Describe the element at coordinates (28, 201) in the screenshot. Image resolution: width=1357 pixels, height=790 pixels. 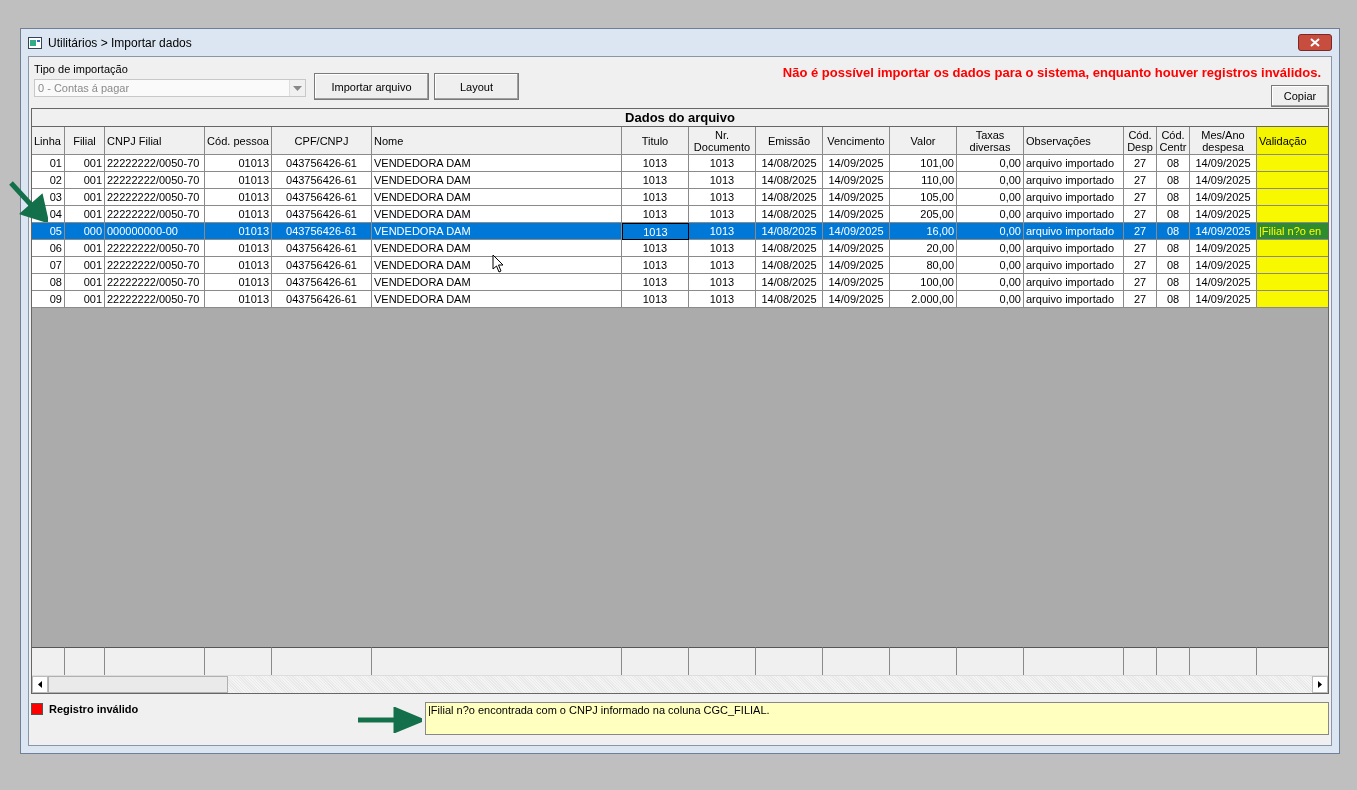
I see `arrow-icon` at that location.